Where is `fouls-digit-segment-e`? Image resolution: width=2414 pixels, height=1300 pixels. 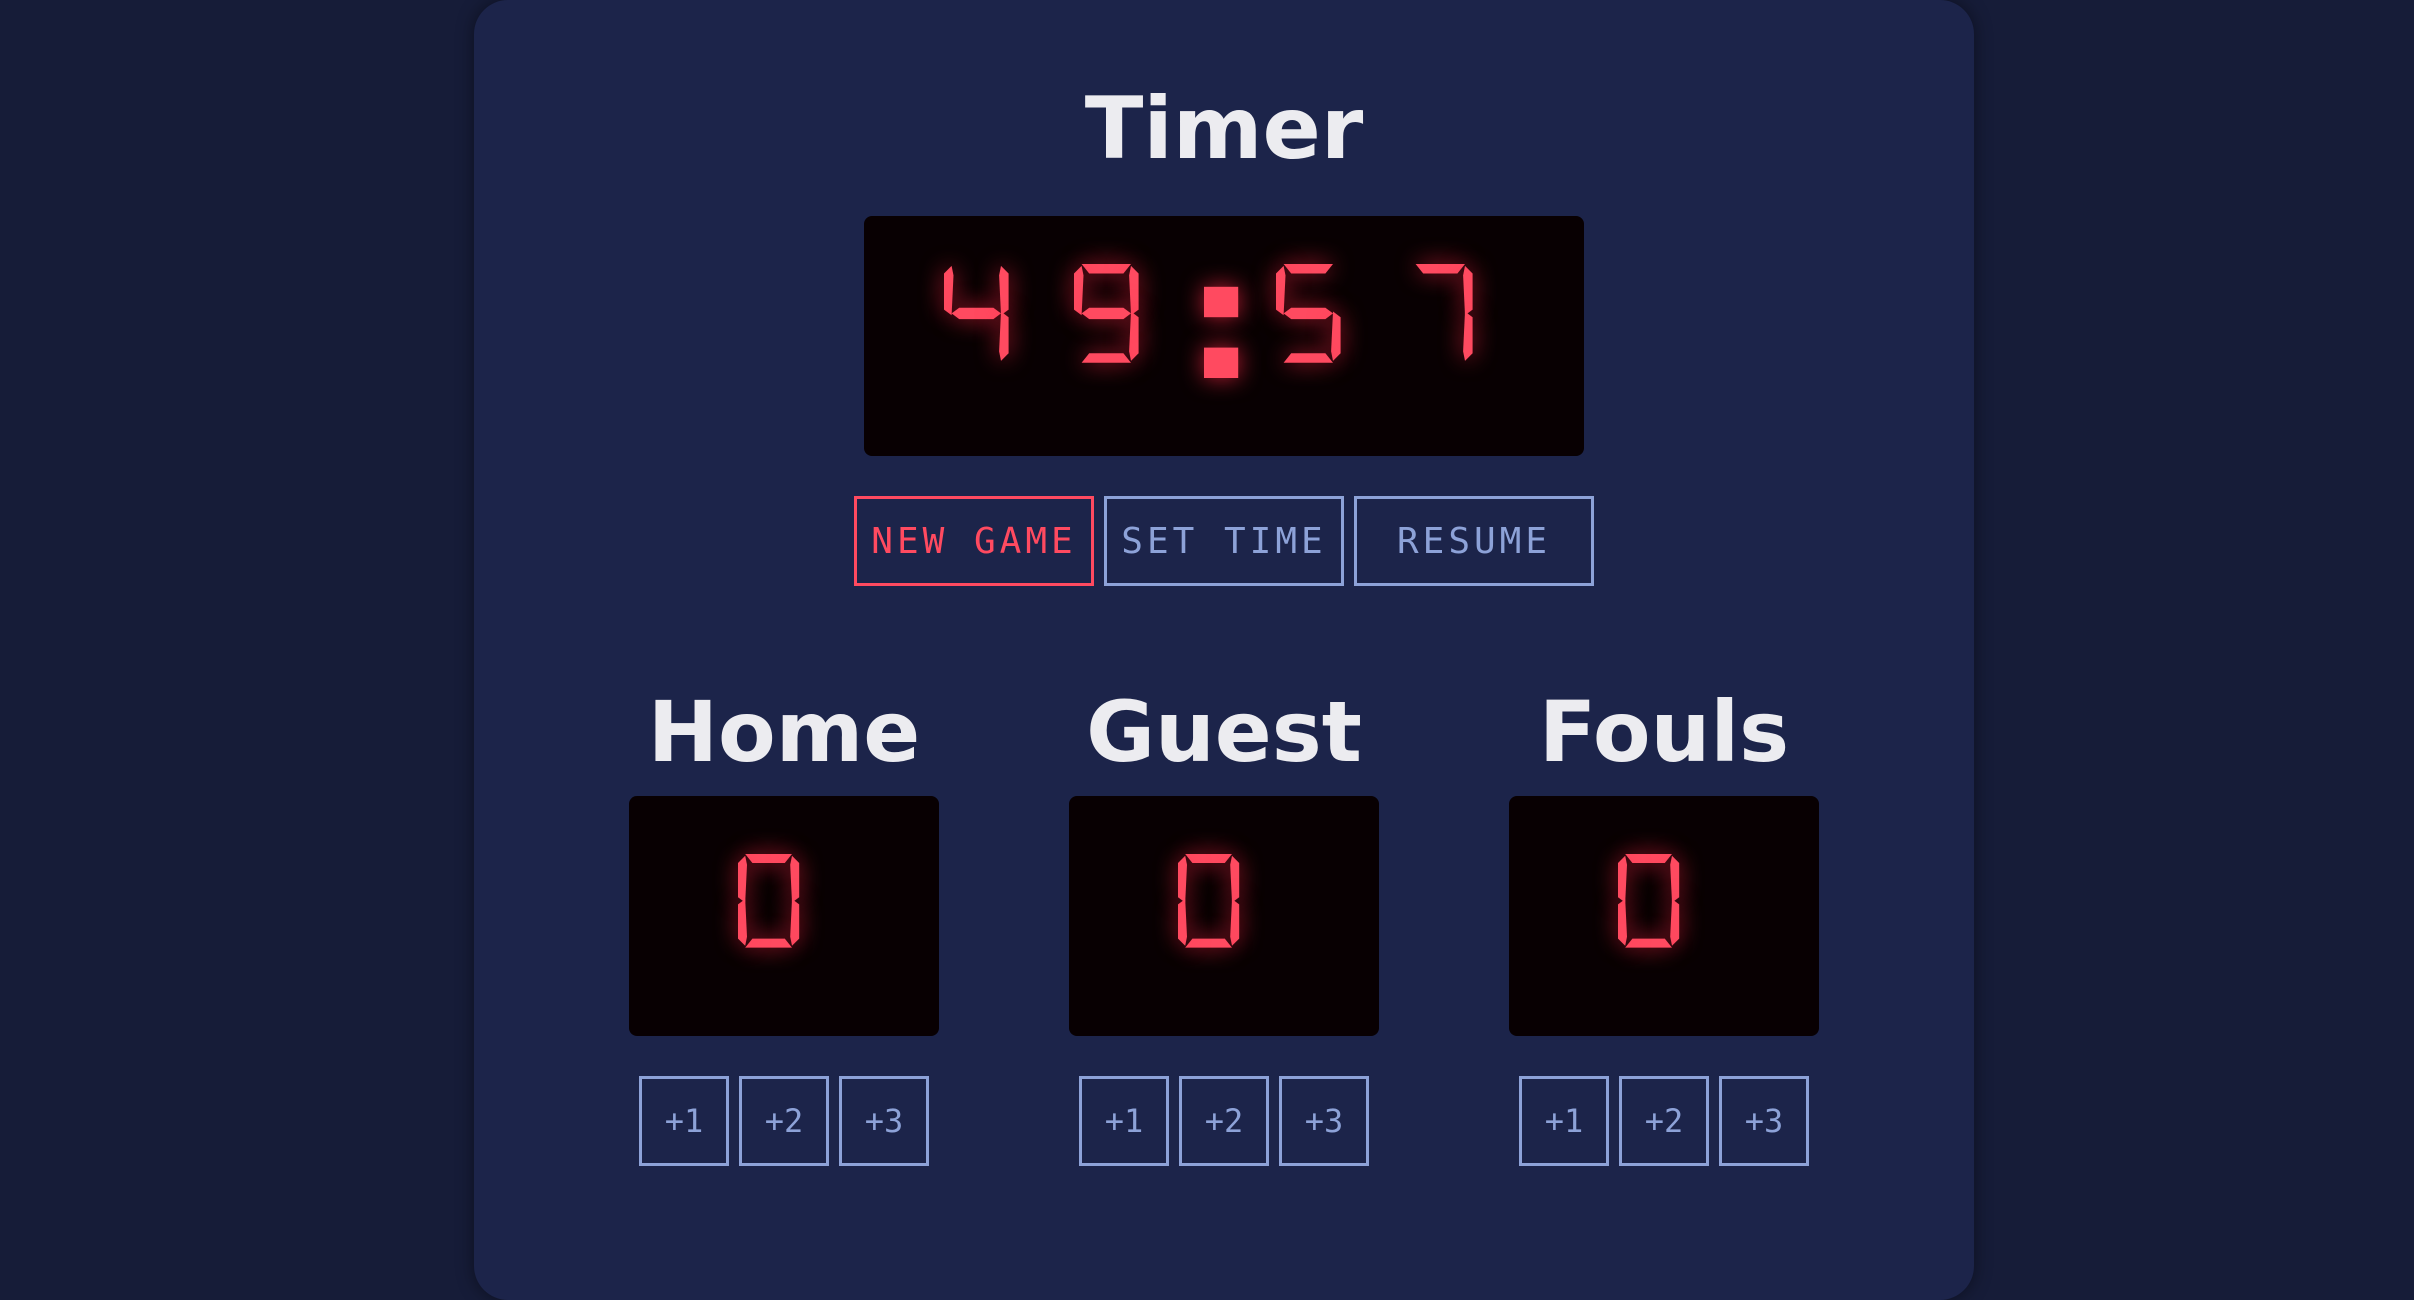 fouls-digit-segment-e is located at coordinates (1622, 922).